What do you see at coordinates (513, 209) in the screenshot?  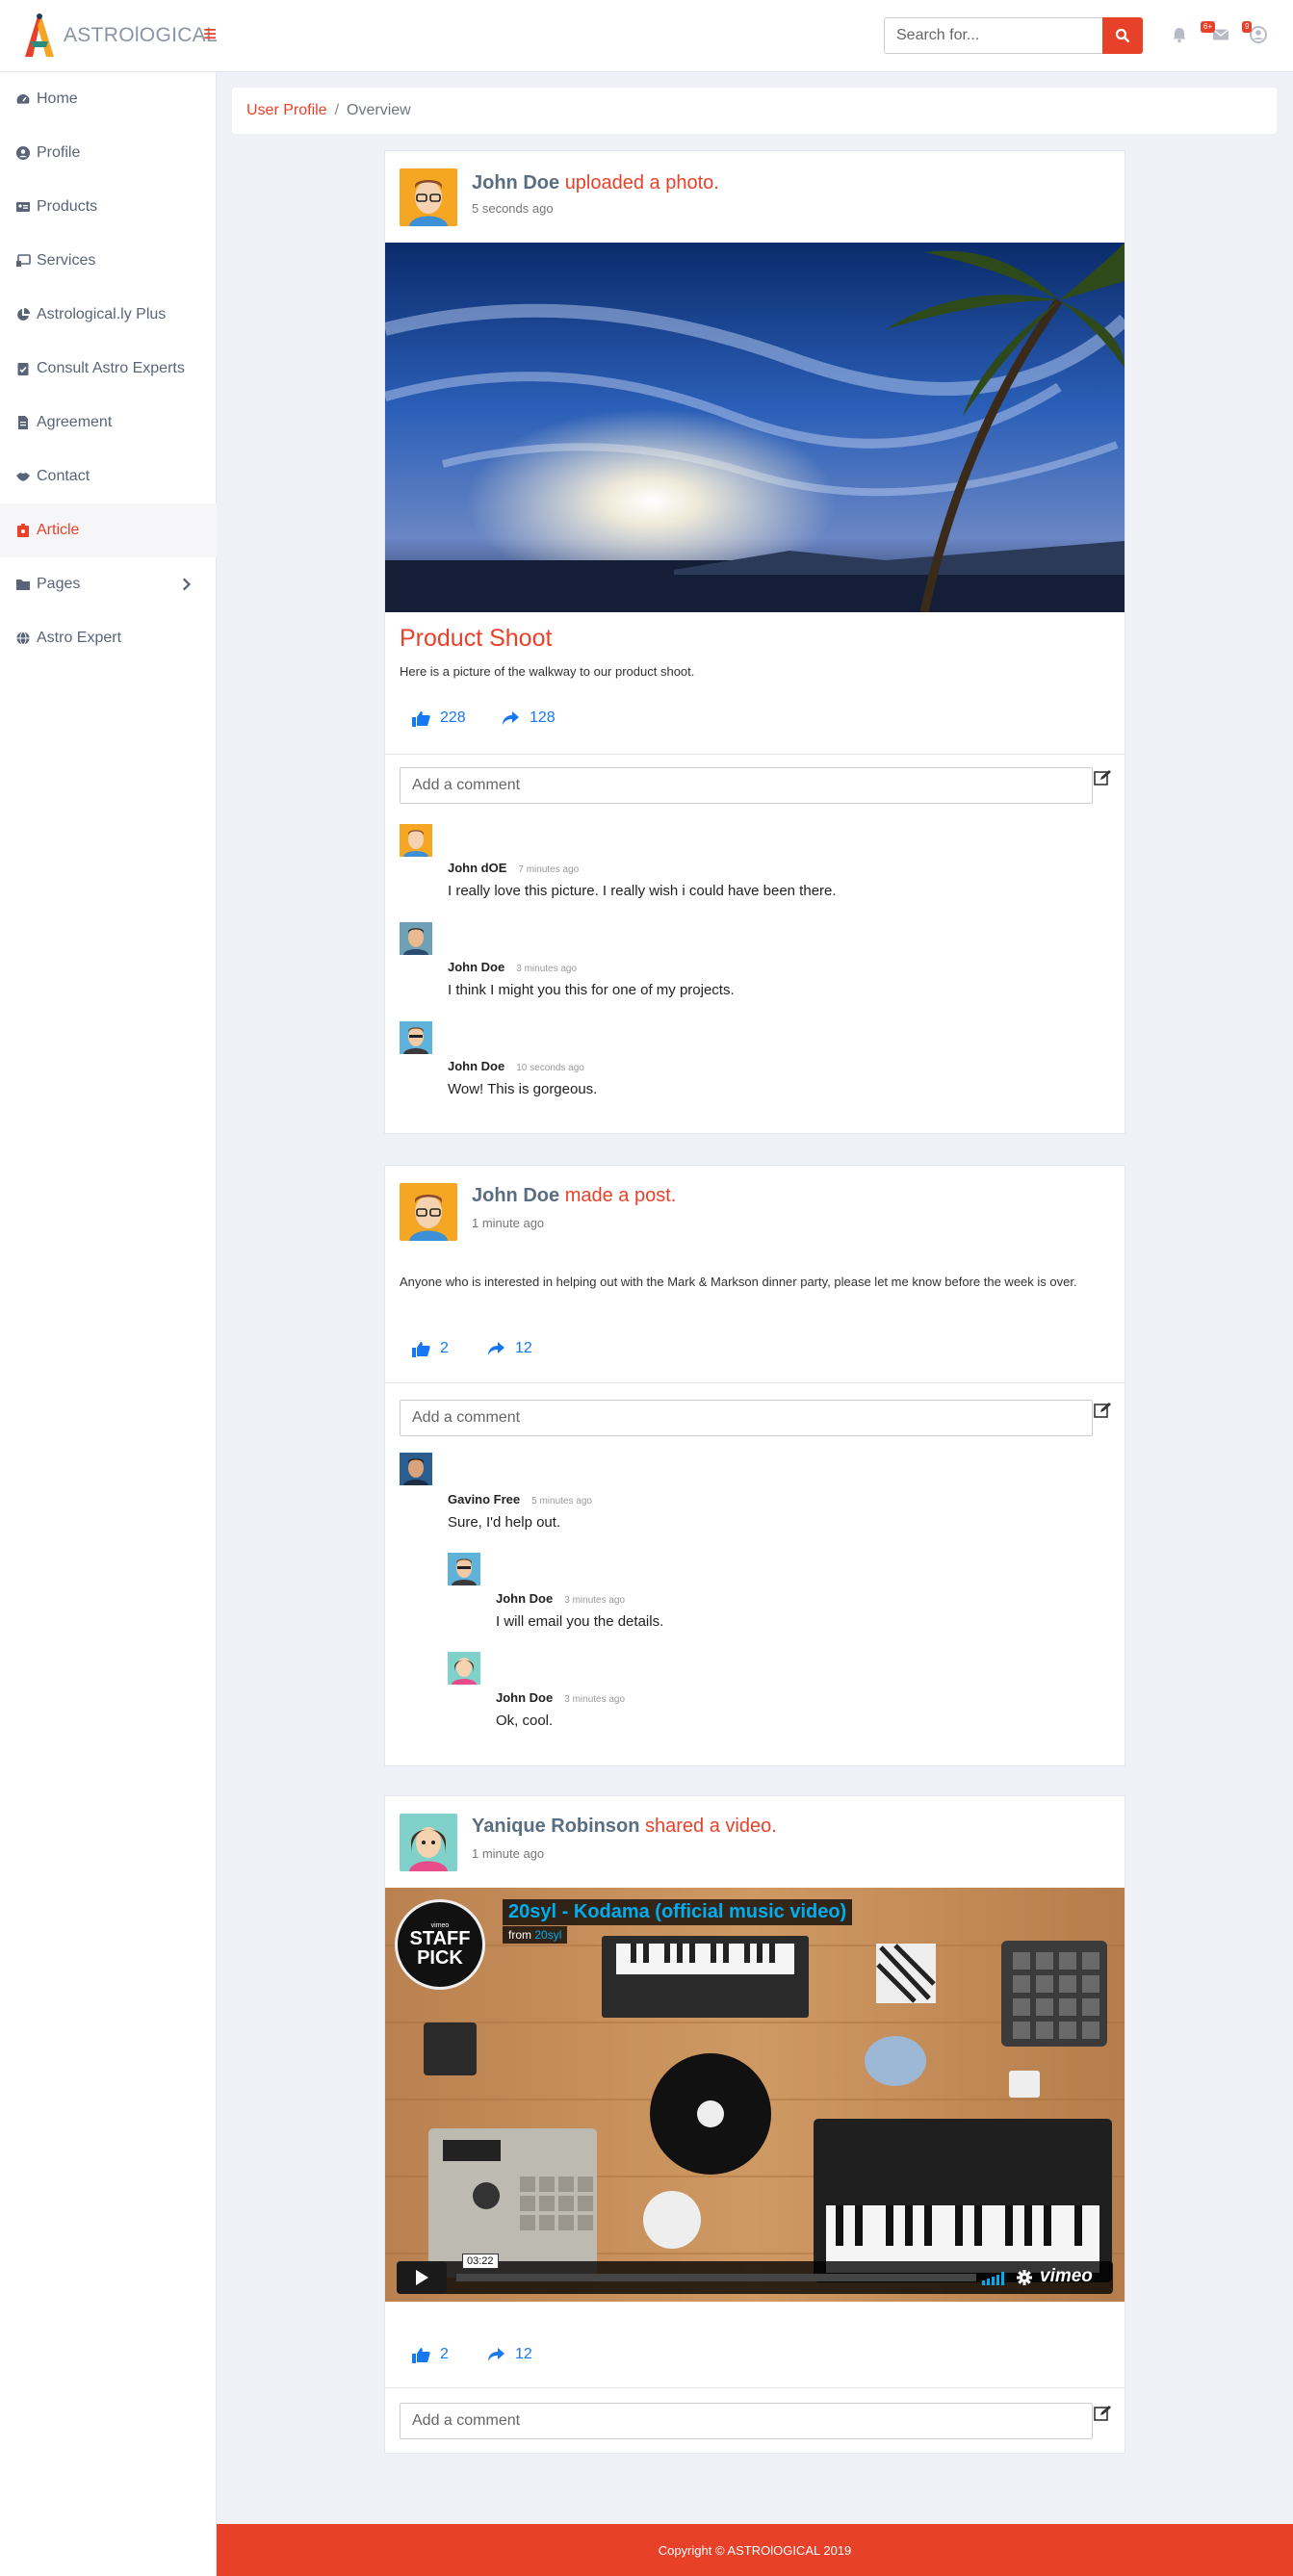 I see `post-timestamp: 5 seconds ago` at bounding box center [513, 209].